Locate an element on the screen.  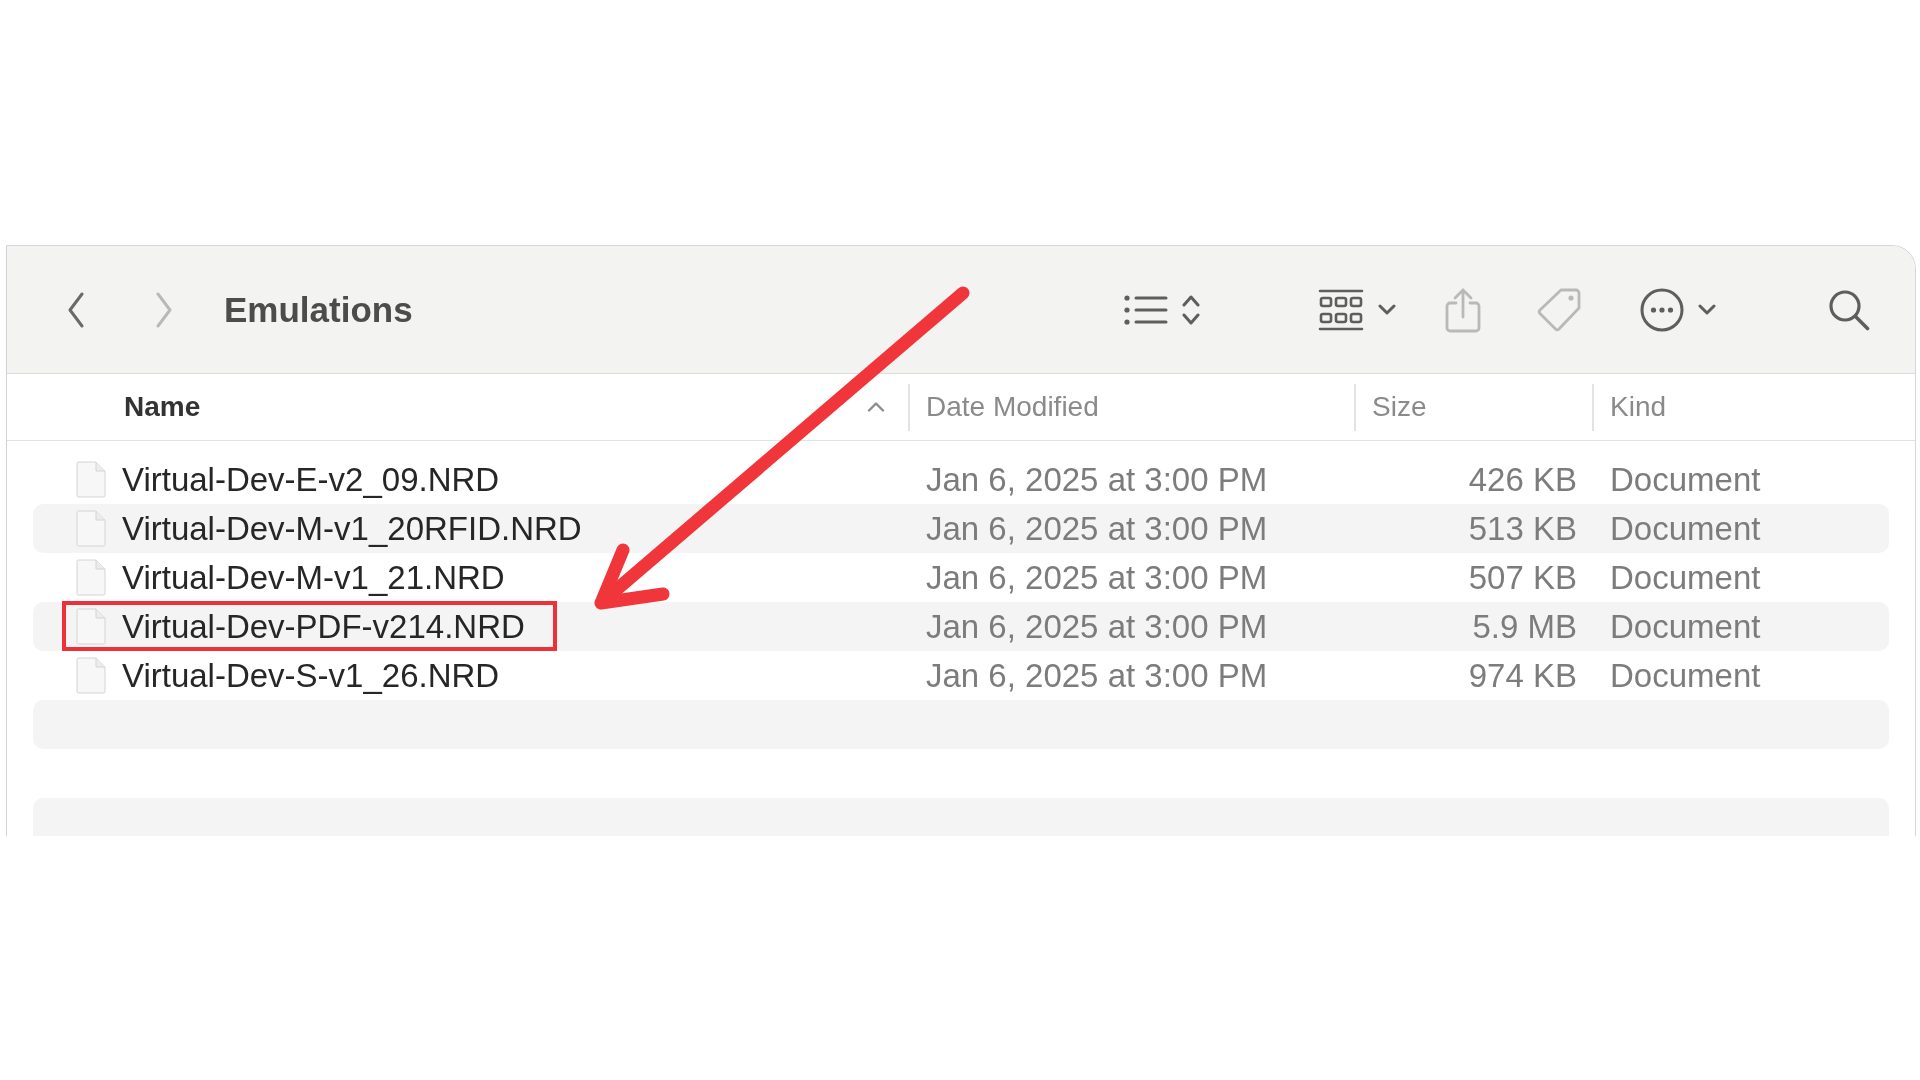
file-row: Virtual-Dev-M-v1_20RFID.NRD Jan 6, 2025 at 3:00 PM 513 KB Document is located at coordinates (961, 528).